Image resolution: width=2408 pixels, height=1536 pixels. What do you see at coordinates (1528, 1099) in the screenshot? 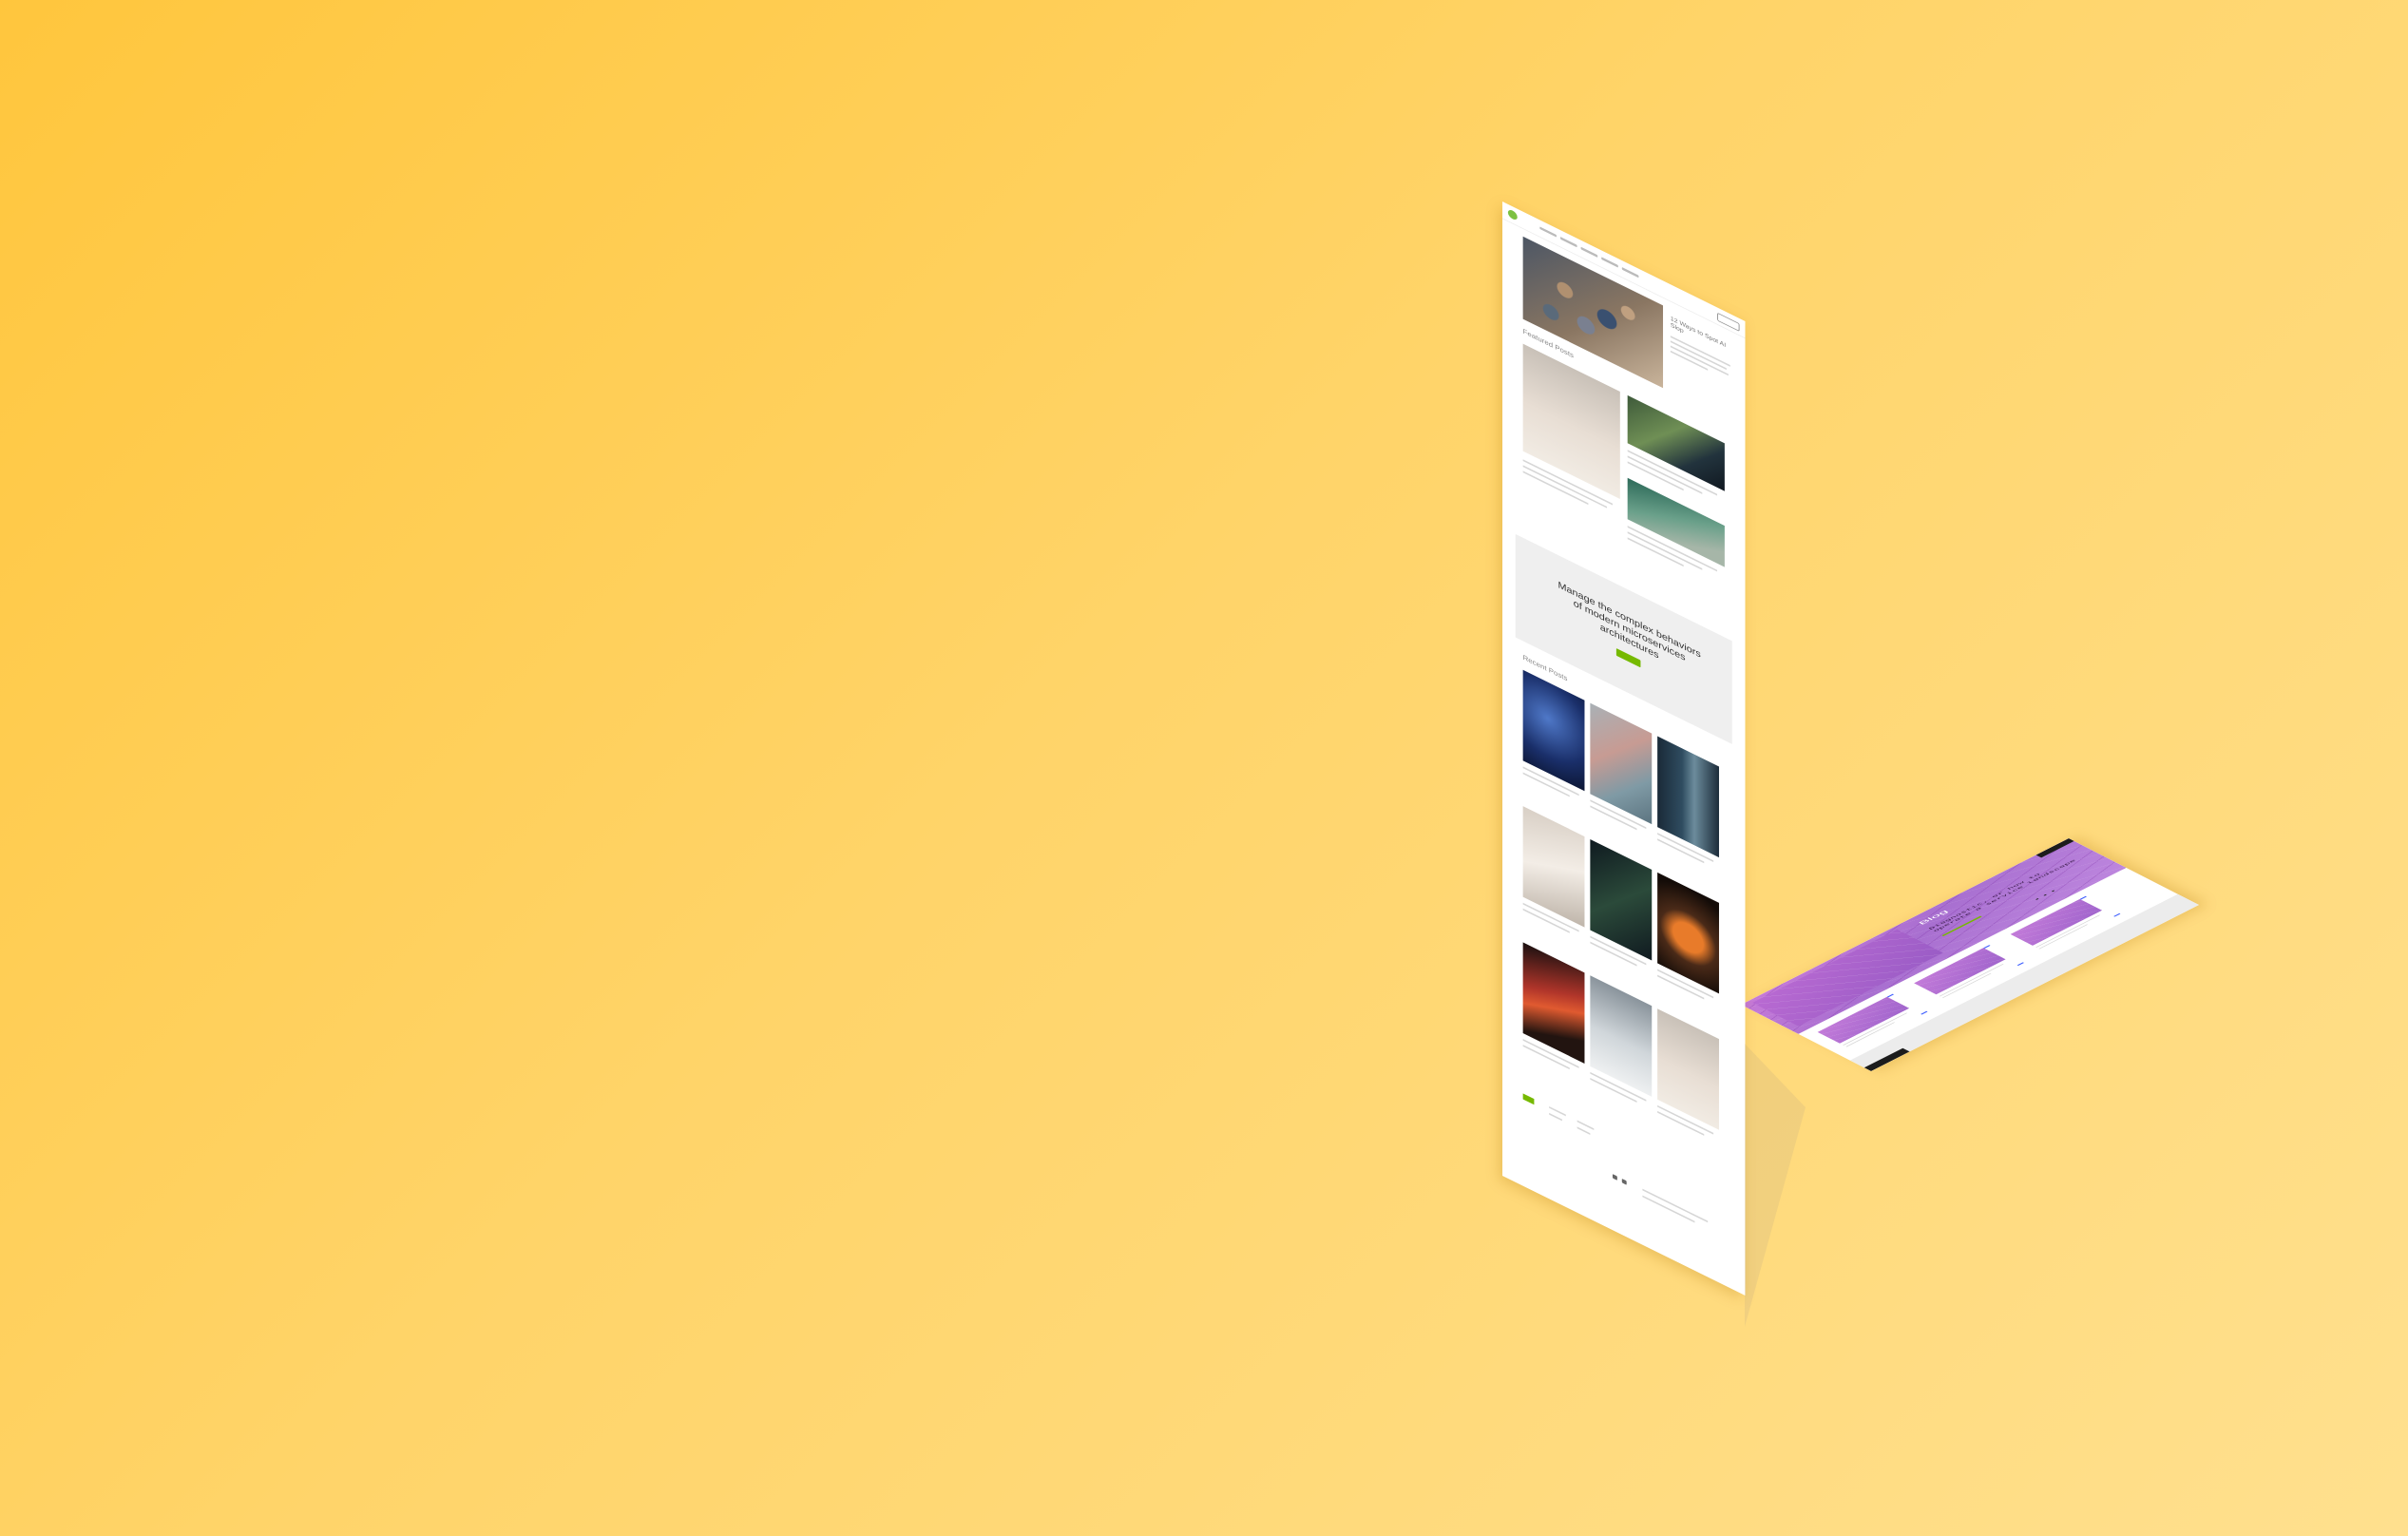
I see `footer-subscribe-button` at bounding box center [1528, 1099].